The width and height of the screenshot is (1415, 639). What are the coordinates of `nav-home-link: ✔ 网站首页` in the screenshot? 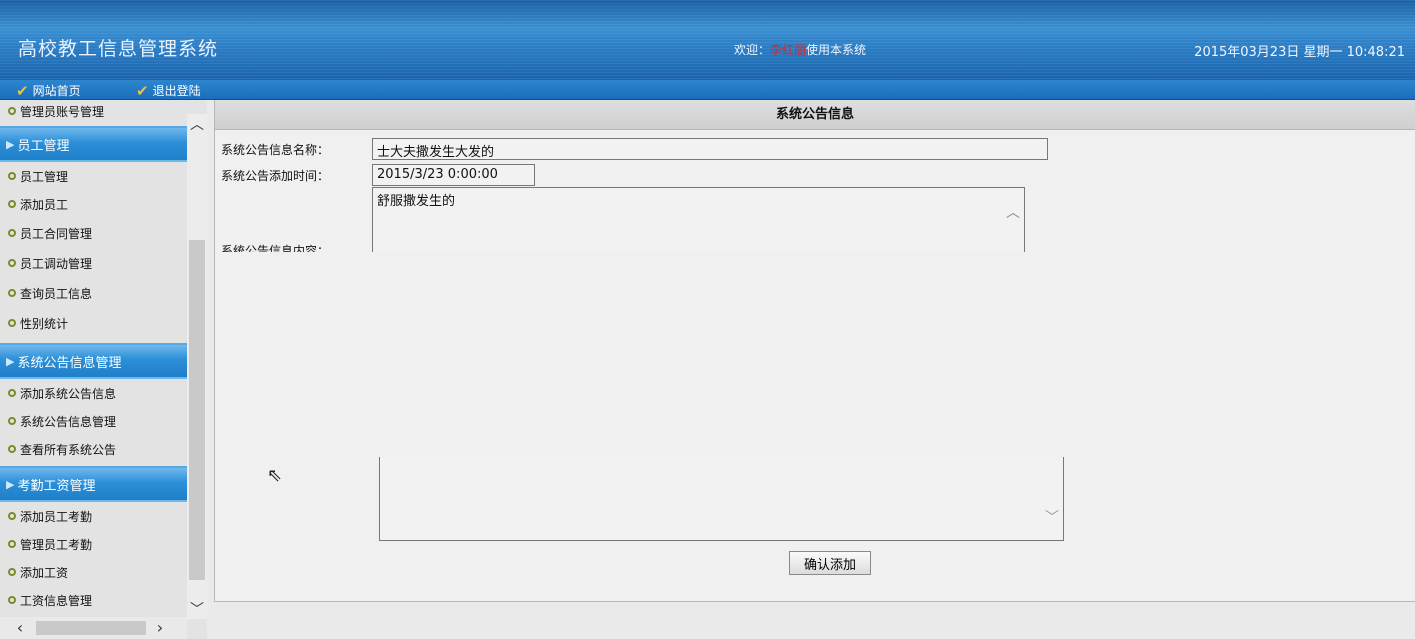 It's located at (48, 90).